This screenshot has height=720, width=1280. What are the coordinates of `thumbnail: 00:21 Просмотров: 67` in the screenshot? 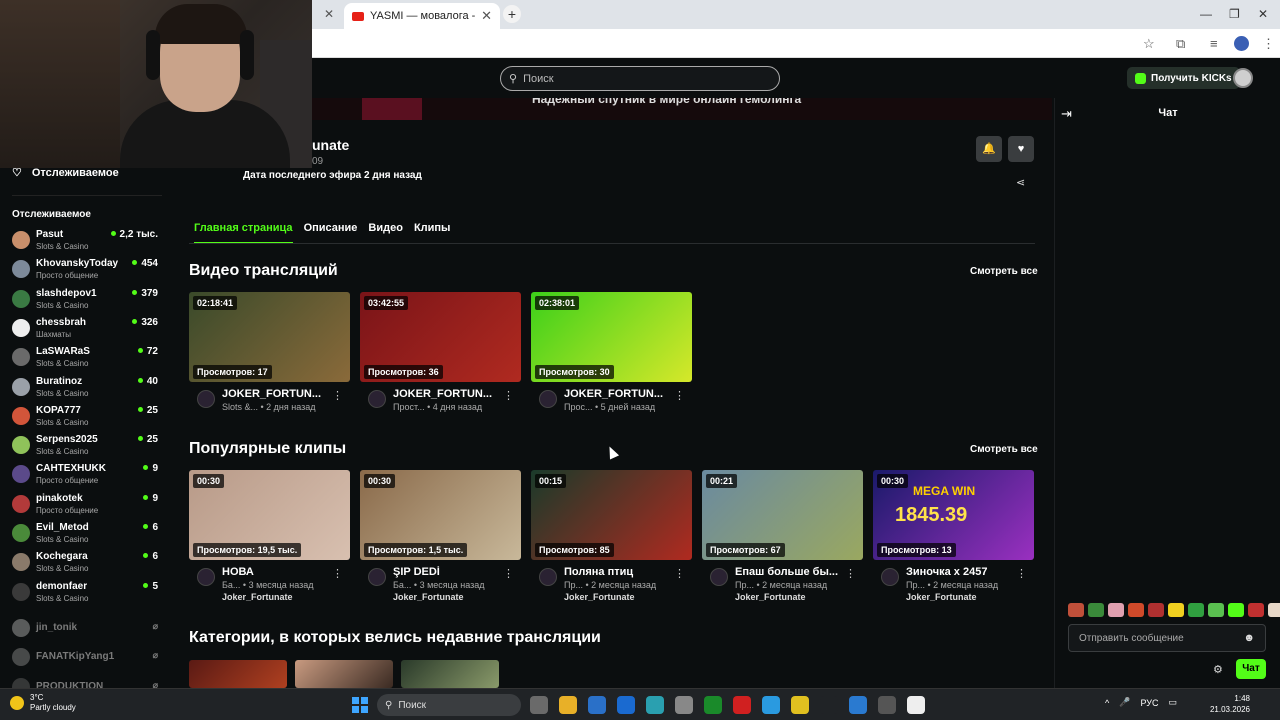 It's located at (782, 515).